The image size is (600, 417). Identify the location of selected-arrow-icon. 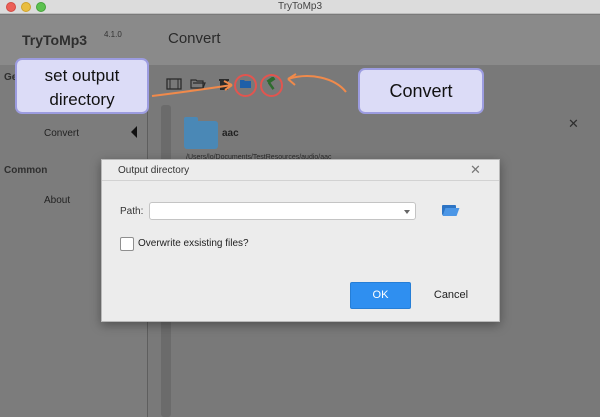
(134, 132).